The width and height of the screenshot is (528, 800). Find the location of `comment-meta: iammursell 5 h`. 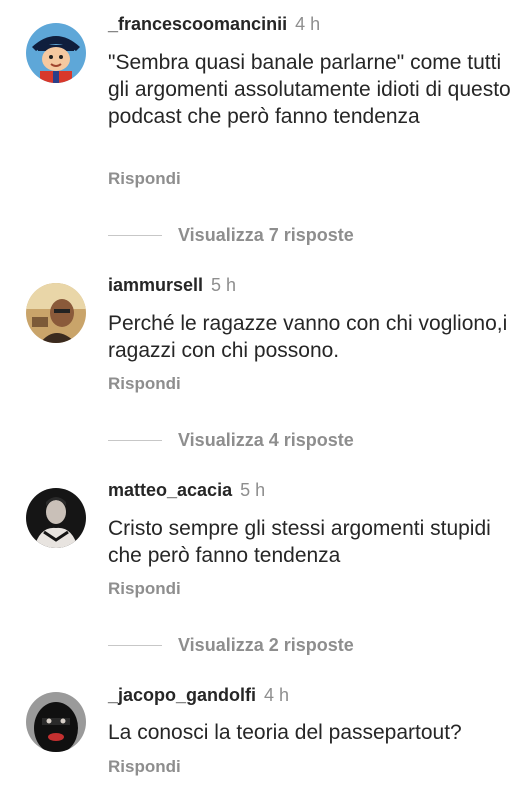

comment-meta: iammursell 5 h is located at coordinates (172, 285).